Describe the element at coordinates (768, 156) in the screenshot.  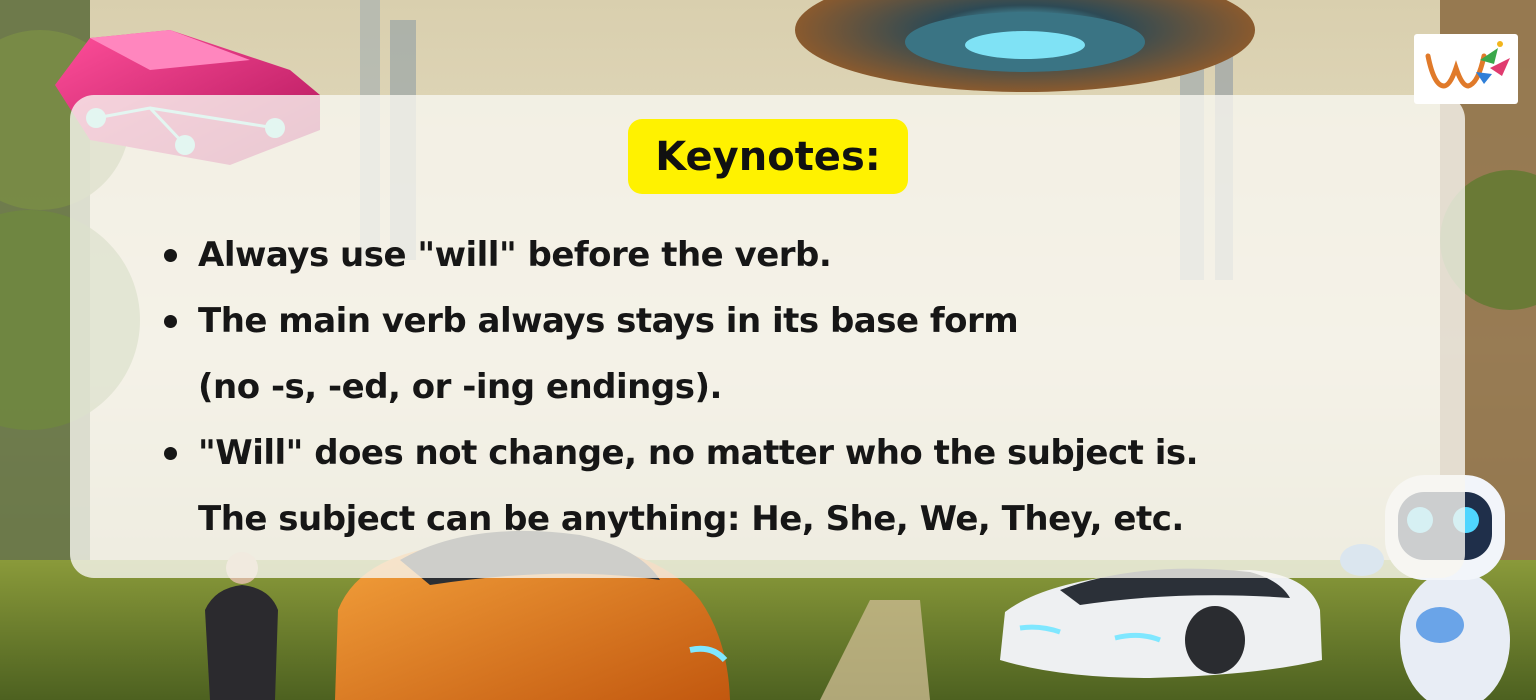
I see `keynotes-heading: Keynotes:` at that location.